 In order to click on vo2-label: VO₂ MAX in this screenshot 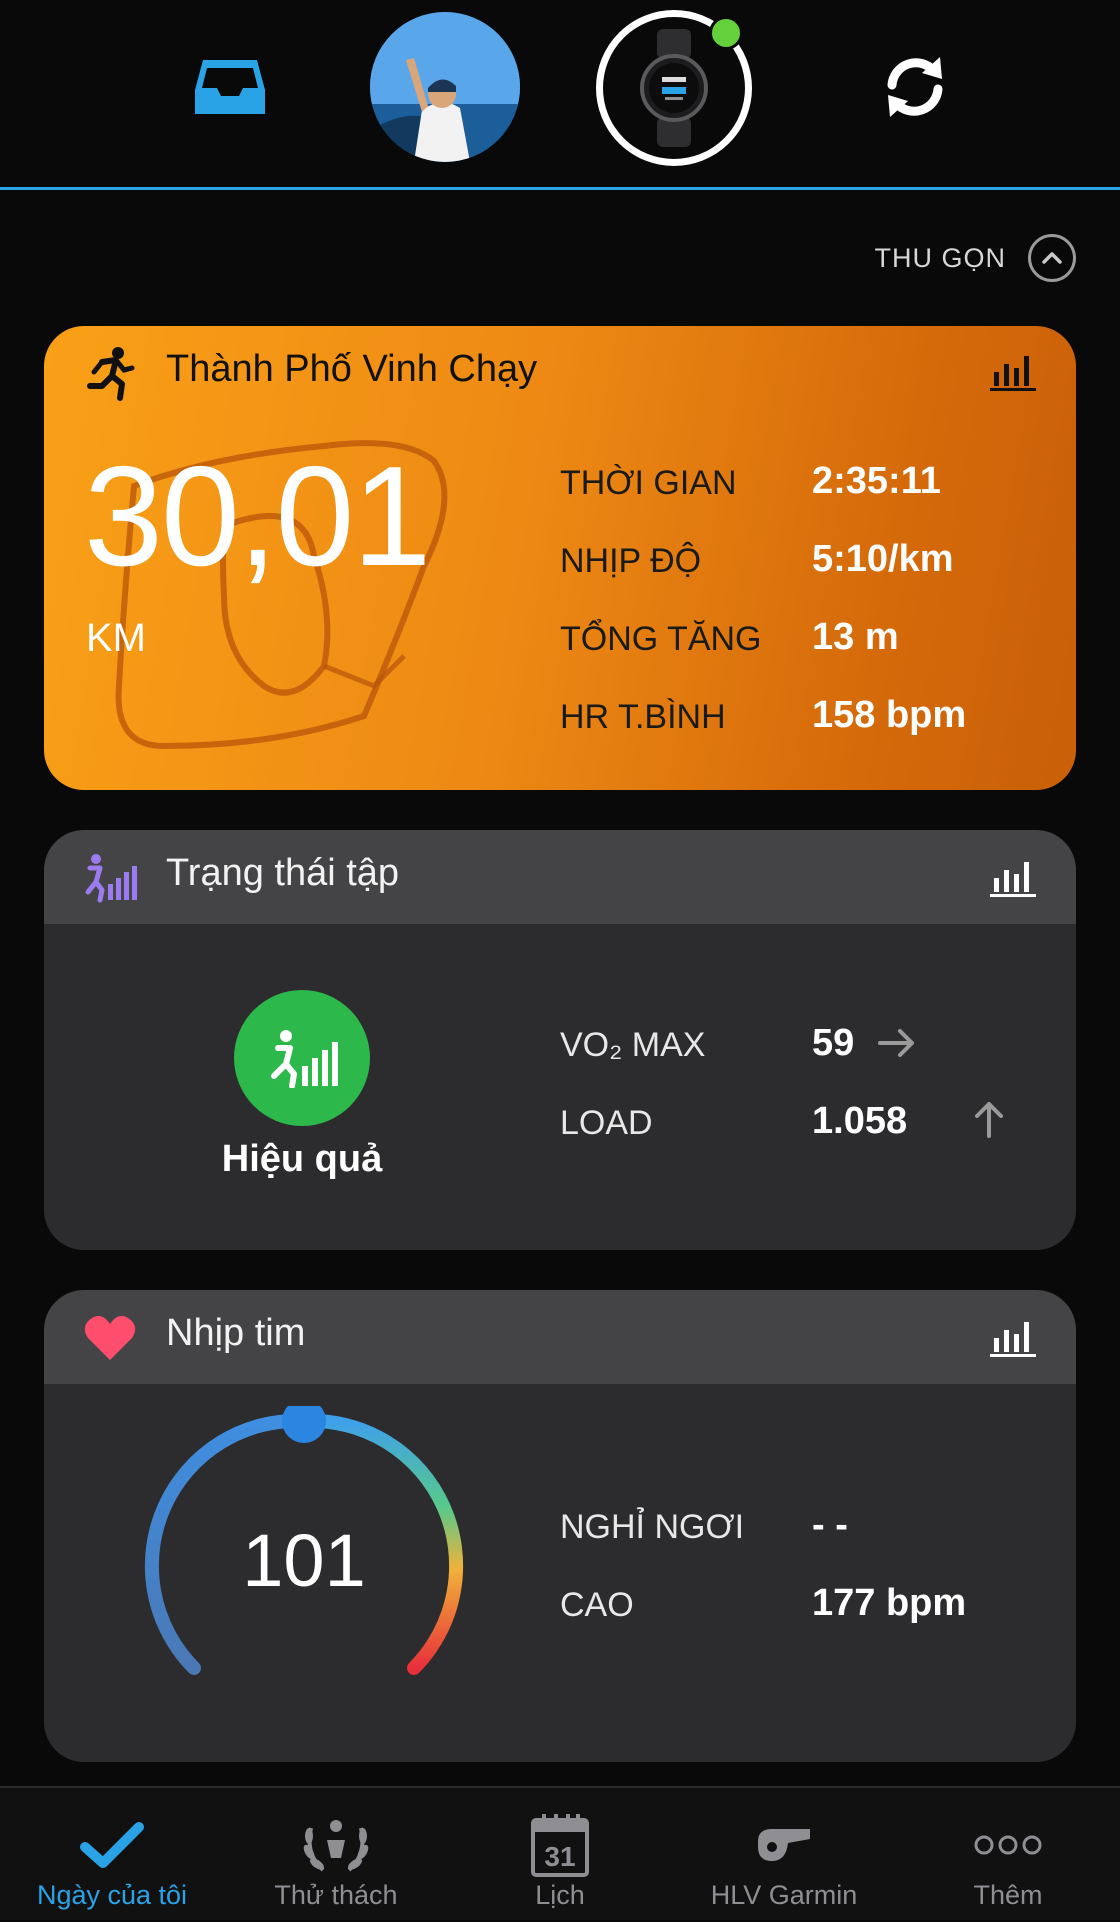, I will do `click(633, 1045)`.